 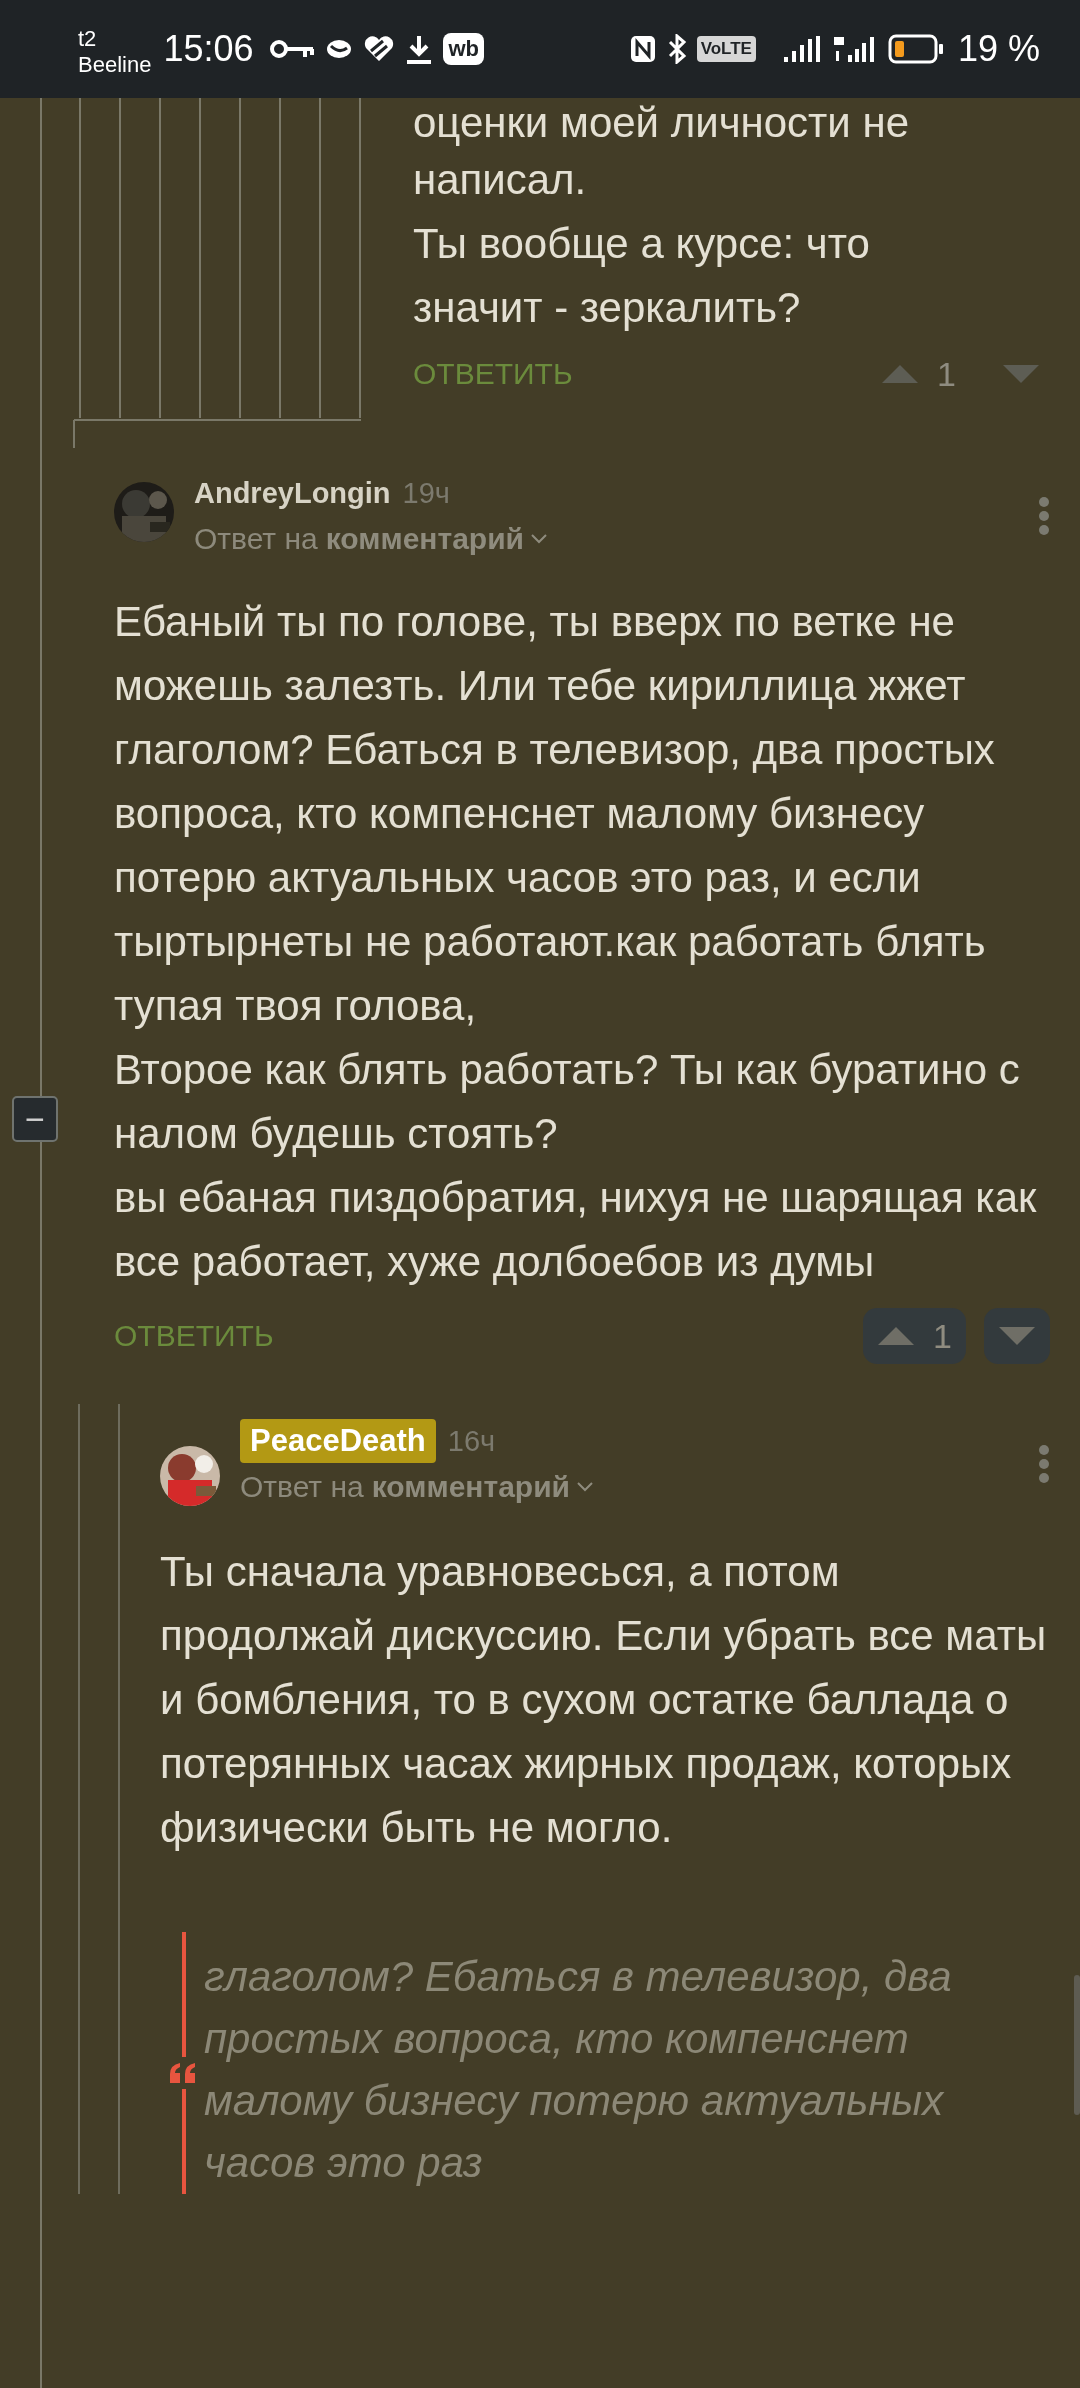 I want to click on battery-icon, so click(x=915, y=49).